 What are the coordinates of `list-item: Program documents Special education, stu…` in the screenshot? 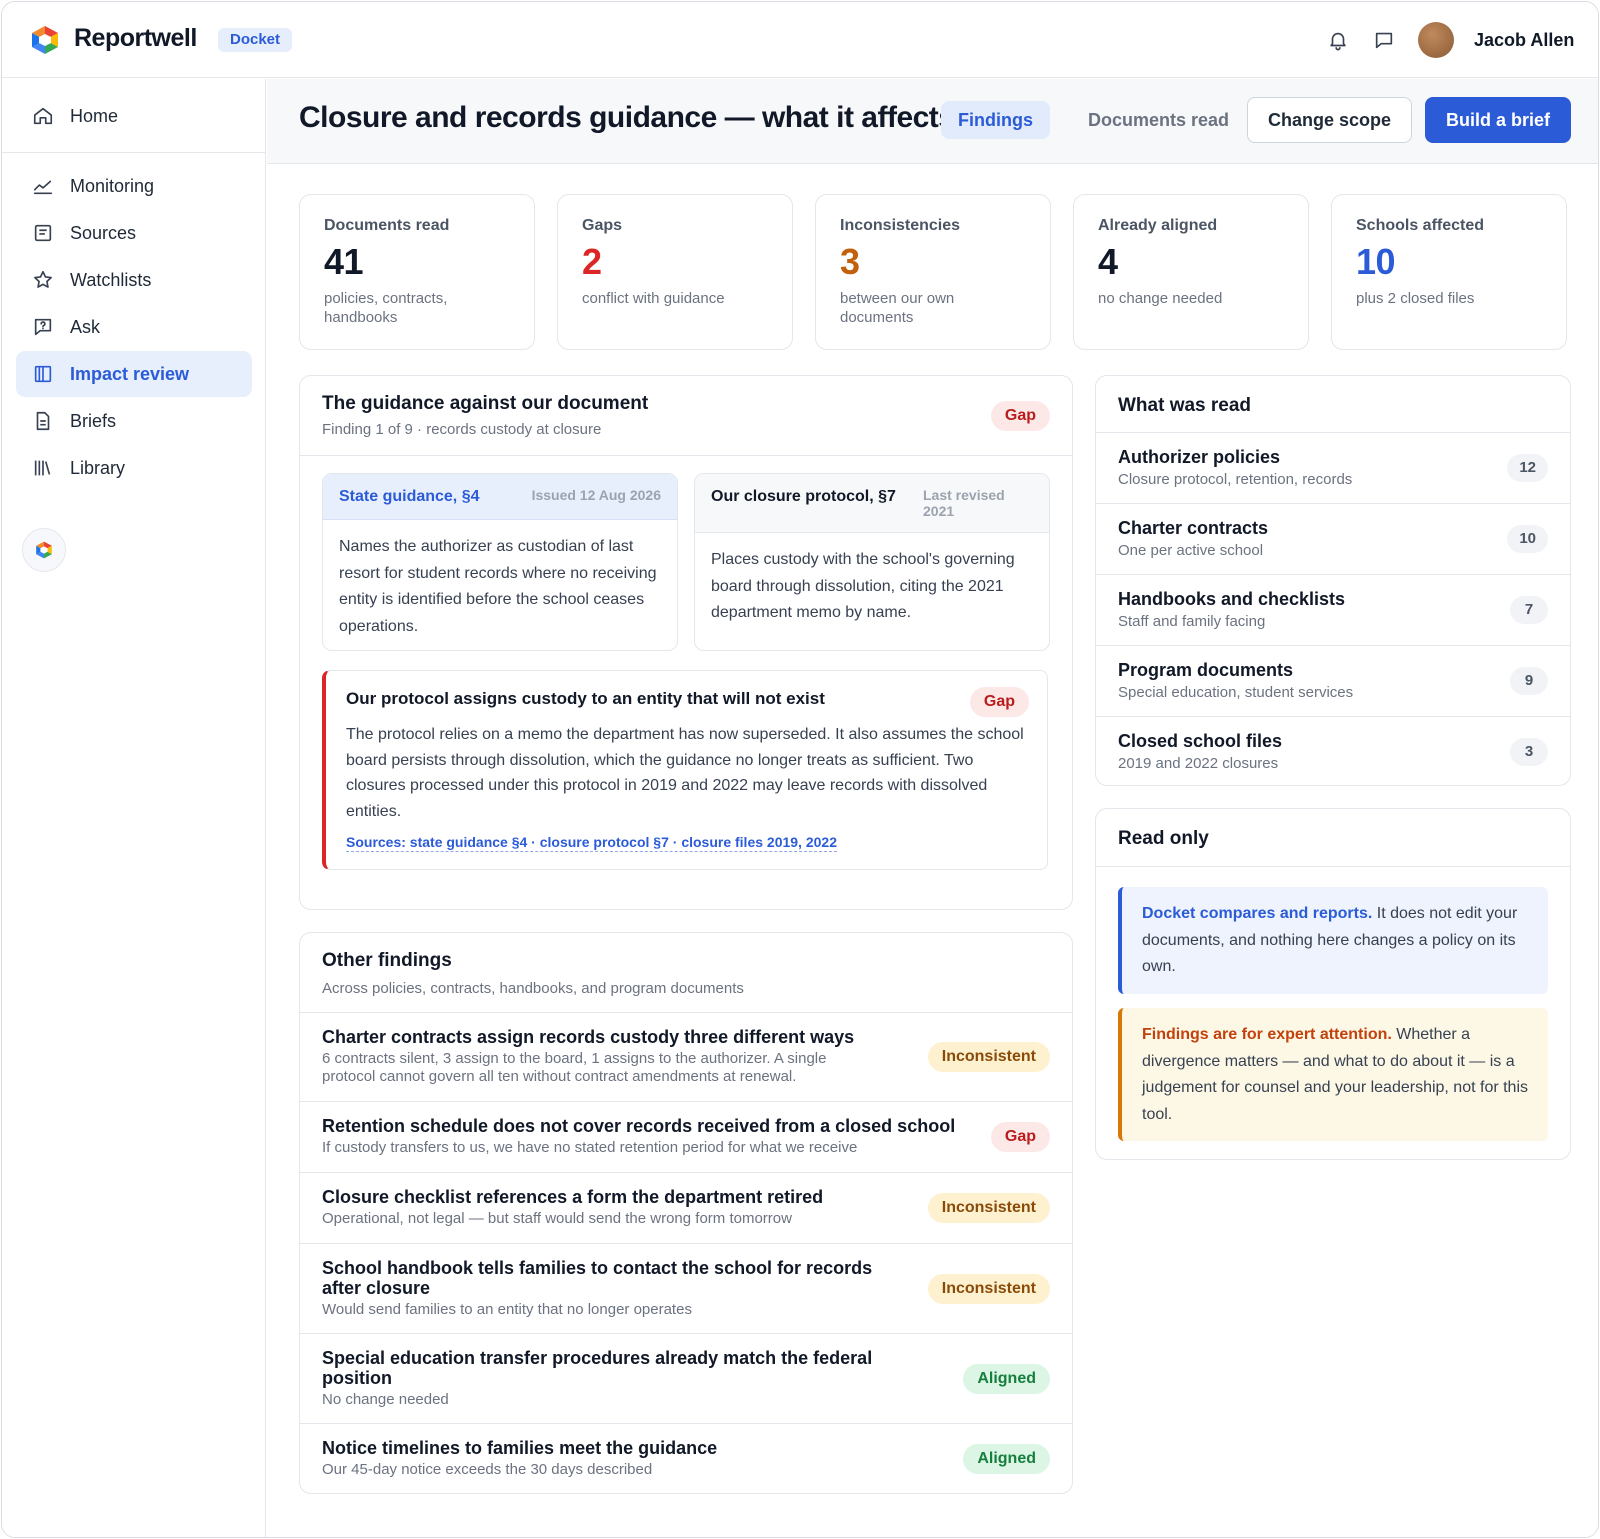 It's located at (1333, 680).